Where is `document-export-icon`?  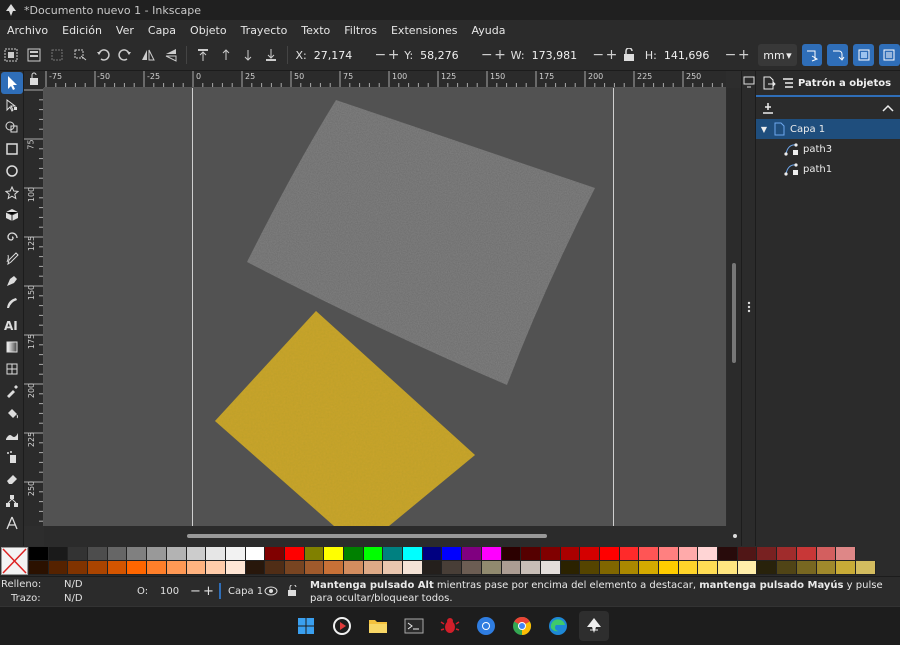
document-export-icon is located at coordinates (769, 83).